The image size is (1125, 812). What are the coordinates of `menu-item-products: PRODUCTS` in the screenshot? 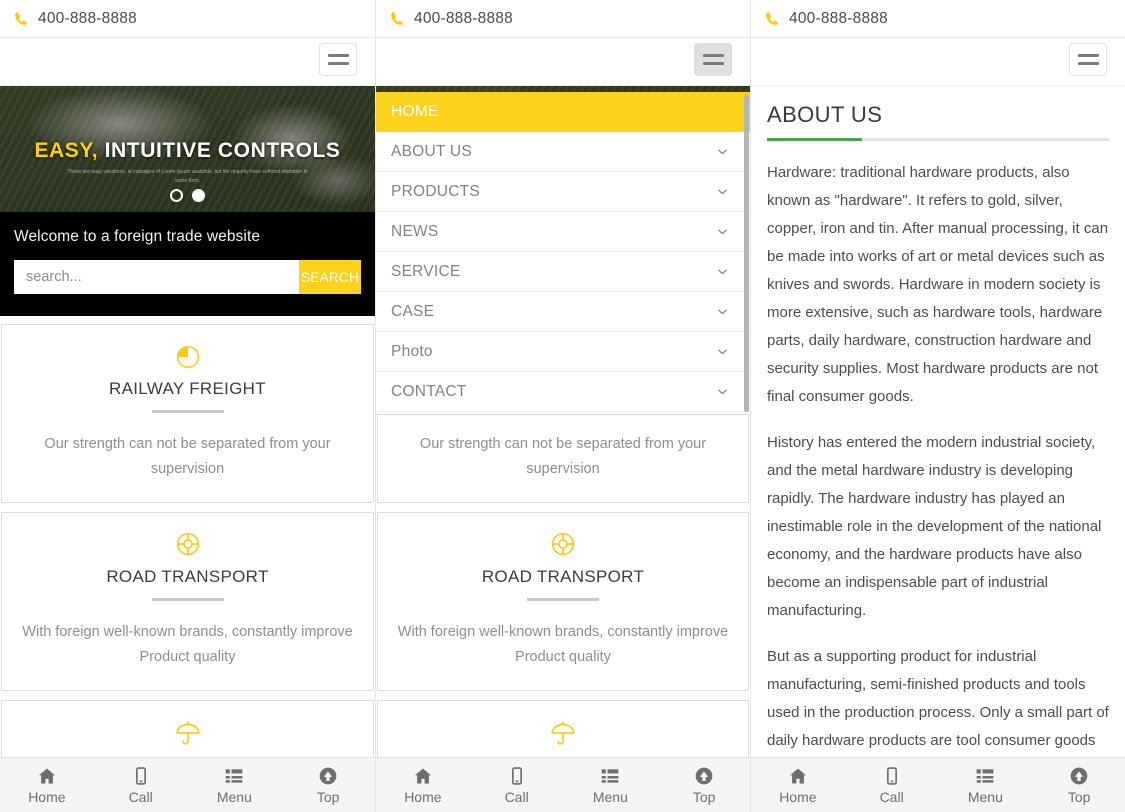 It's located at (563, 192).